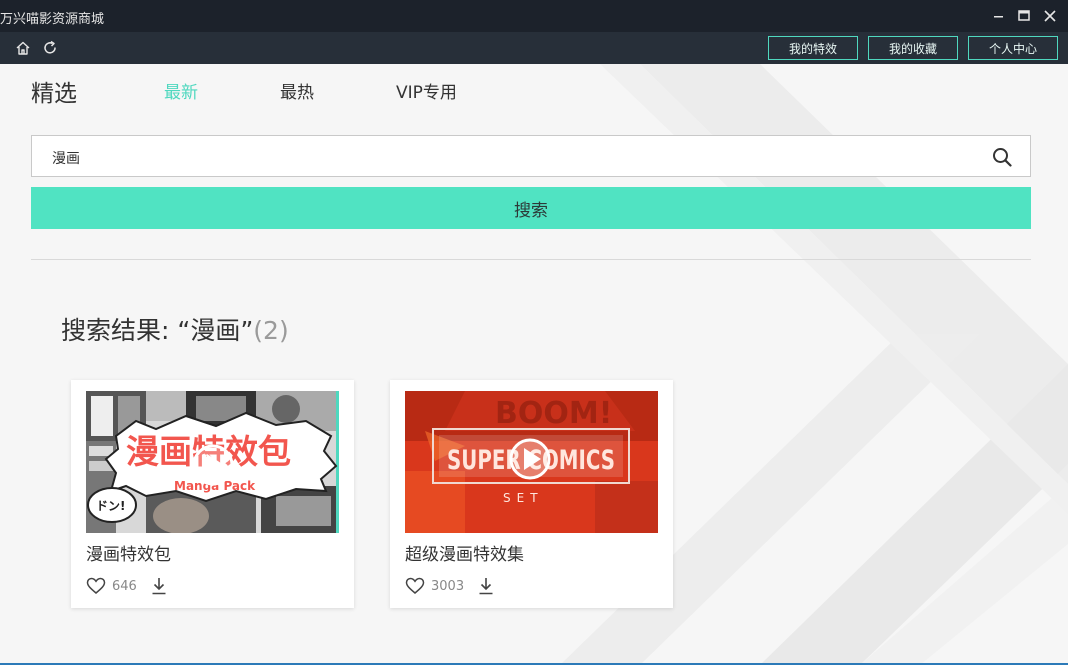 The width and height of the screenshot is (1068, 665). I want to click on minimize-button, so click(999, 16).